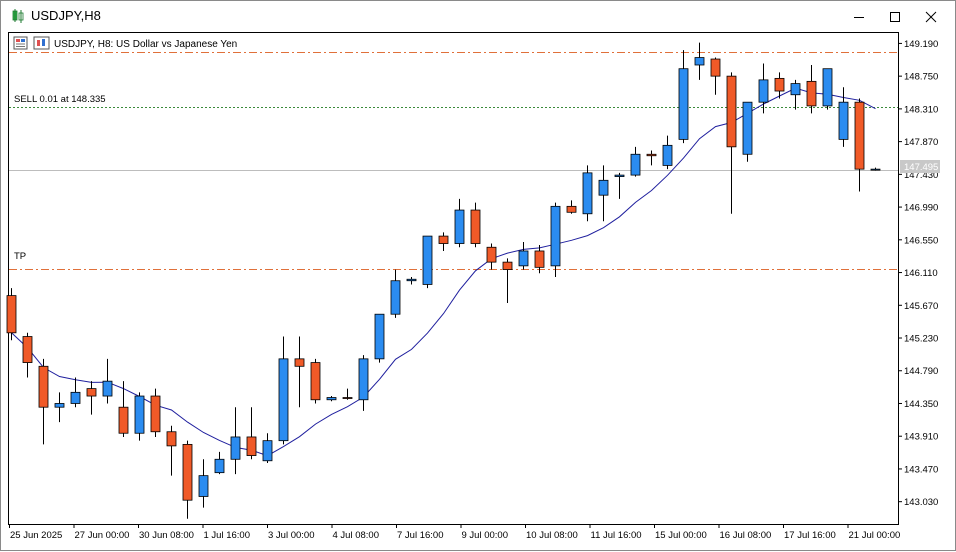 The width and height of the screenshot is (956, 552). Describe the element at coordinates (921, 306) in the screenshot. I see `price-tick-label: 145.670` at that location.